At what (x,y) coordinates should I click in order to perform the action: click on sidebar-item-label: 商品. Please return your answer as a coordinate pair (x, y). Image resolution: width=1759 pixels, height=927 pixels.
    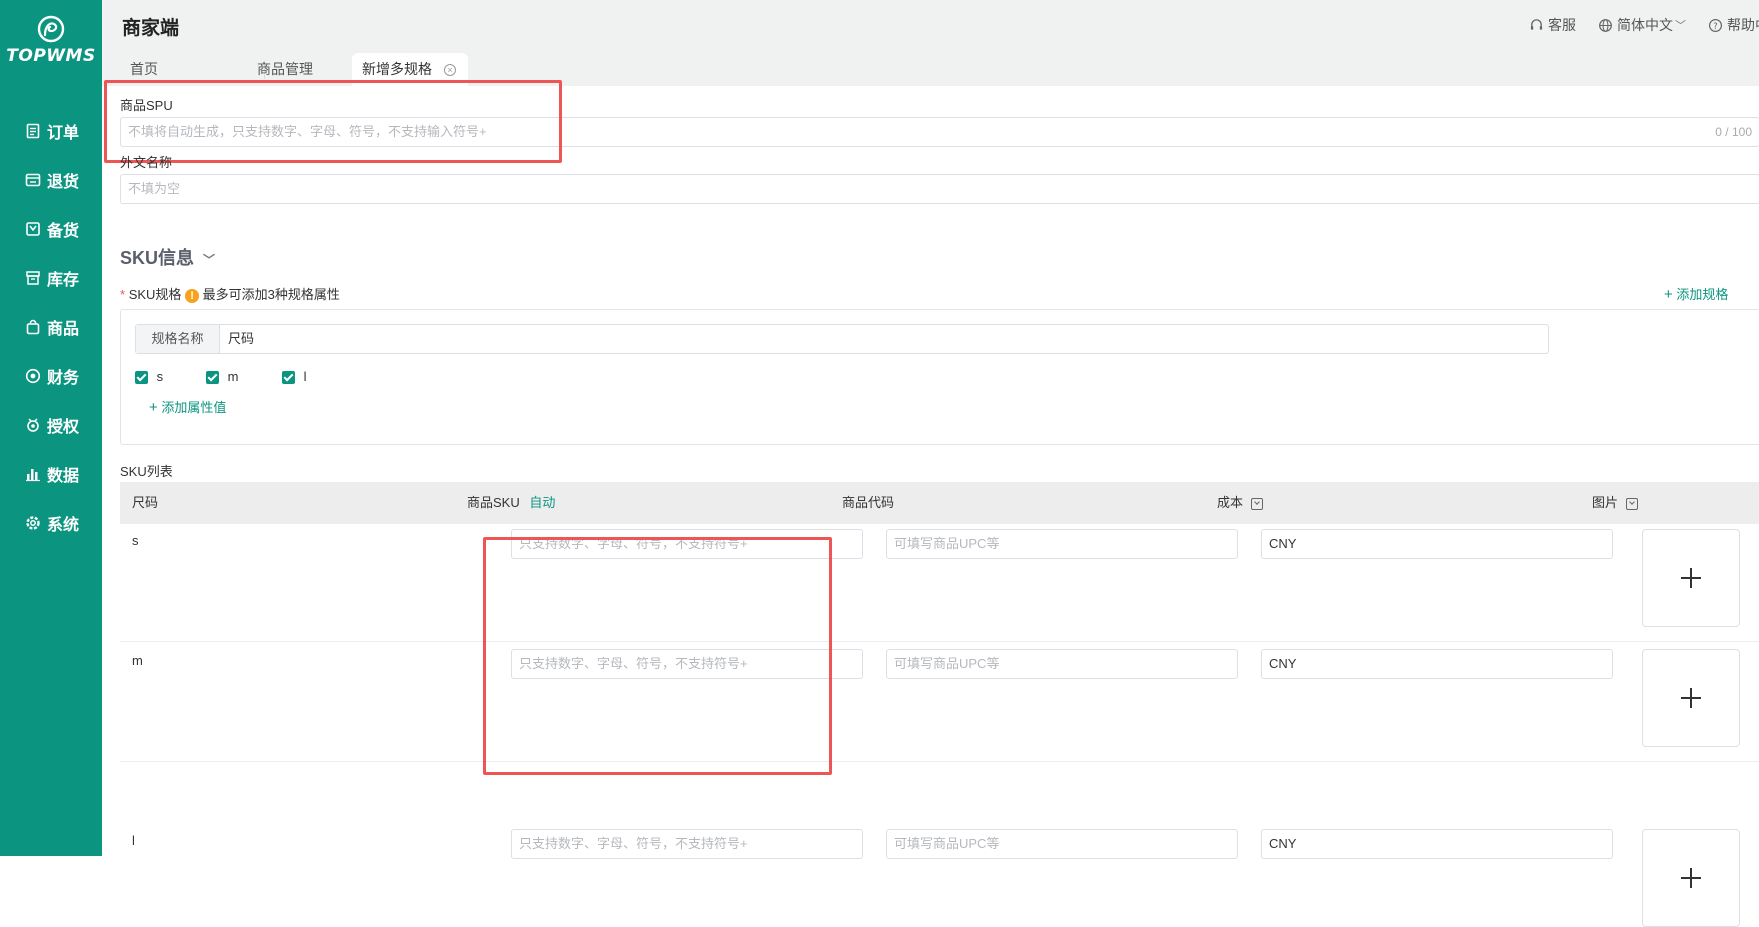
    Looking at the image, I should click on (63, 329).